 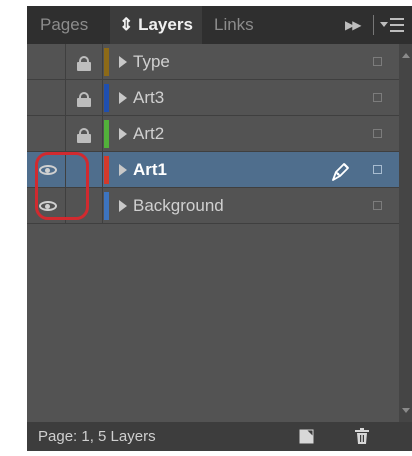 I want to click on layer-name: Type, so click(x=151, y=61).